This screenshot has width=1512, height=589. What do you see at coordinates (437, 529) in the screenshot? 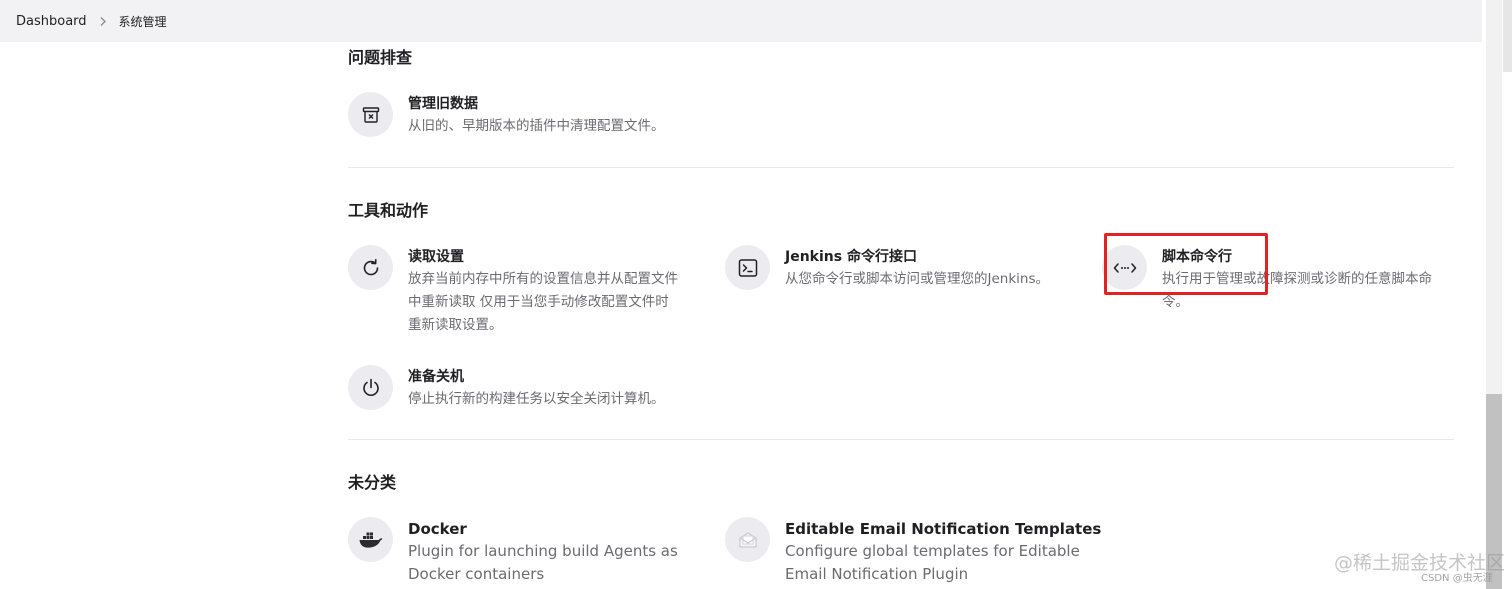
I see `docker-title: Docker` at bounding box center [437, 529].